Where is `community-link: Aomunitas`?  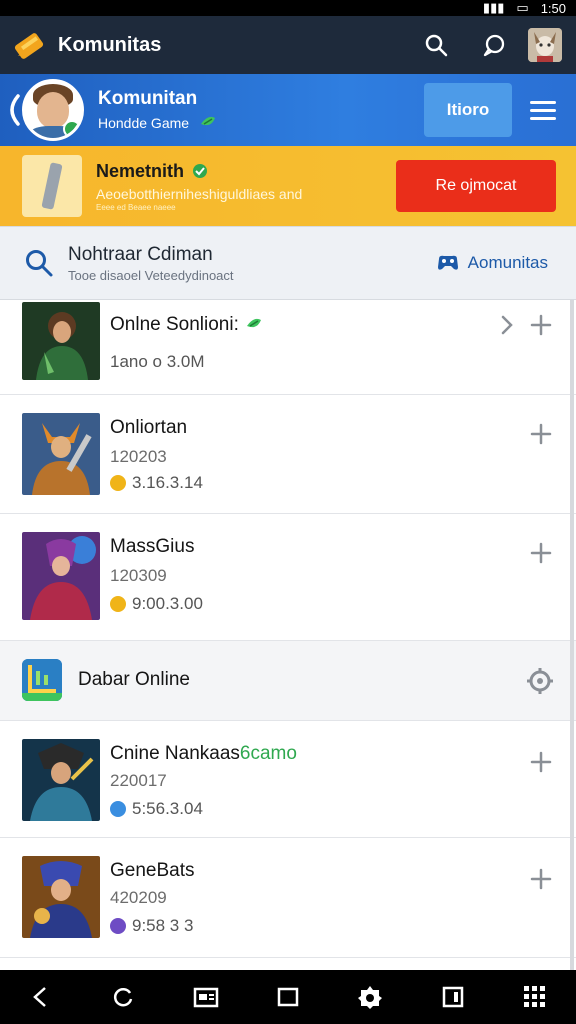
community-link: Aomunitas is located at coordinates (492, 263).